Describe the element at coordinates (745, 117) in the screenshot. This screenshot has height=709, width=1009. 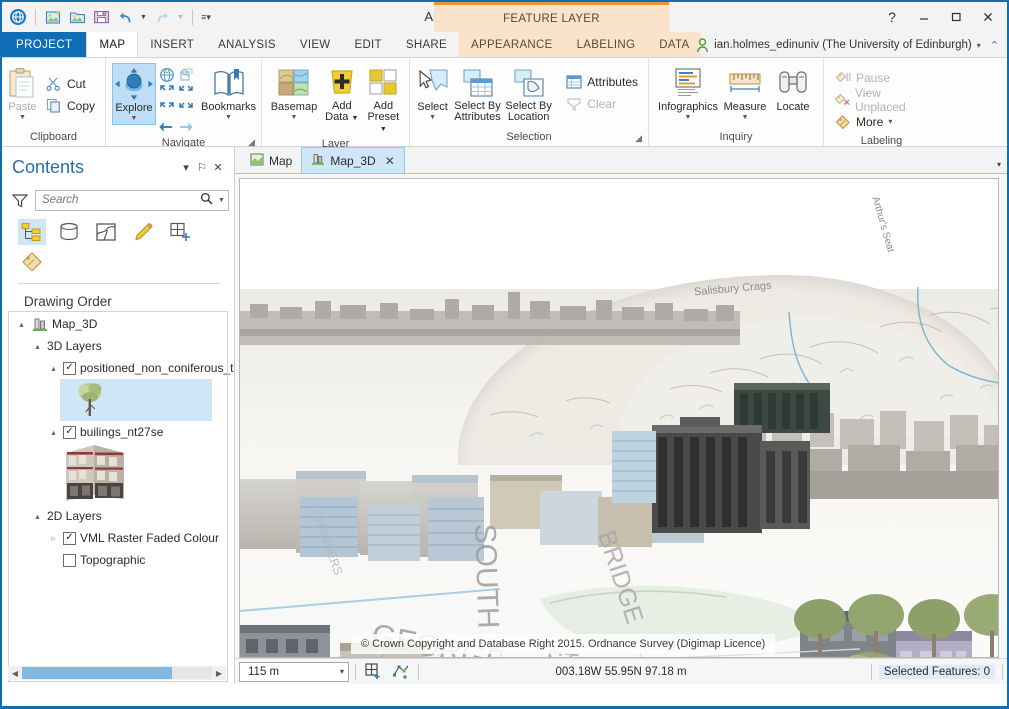
I see `measure-dropdown-icon: ▼` at that location.